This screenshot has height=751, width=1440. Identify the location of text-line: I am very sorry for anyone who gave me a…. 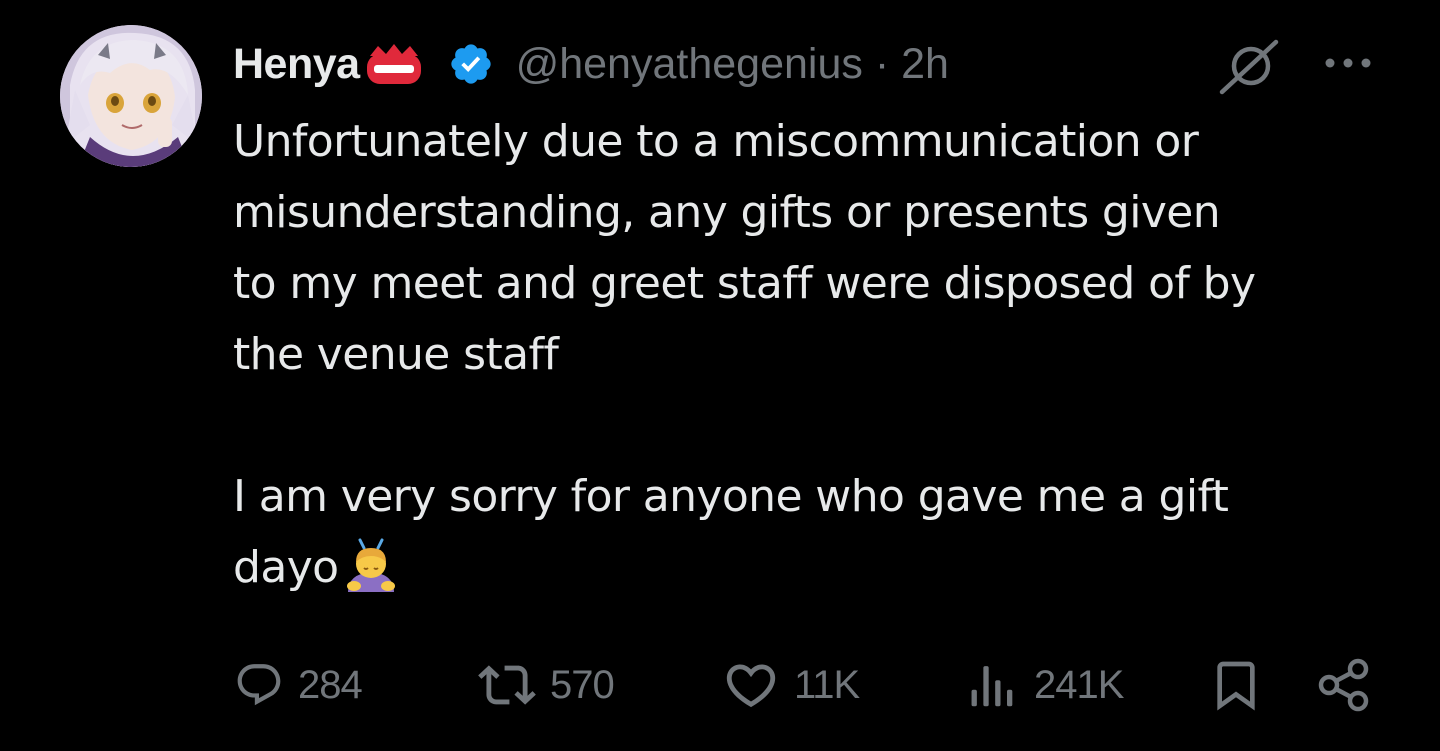
(731, 496).